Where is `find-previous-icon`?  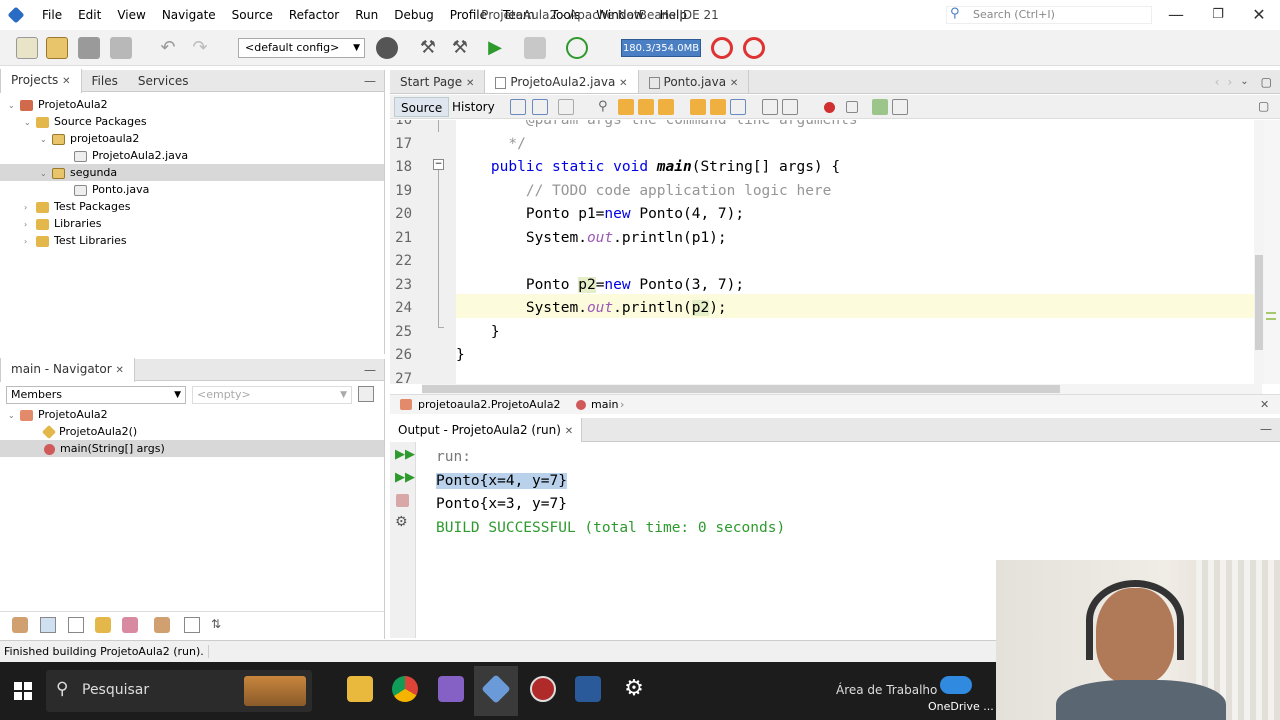
find-previous-icon is located at coordinates (626, 107).